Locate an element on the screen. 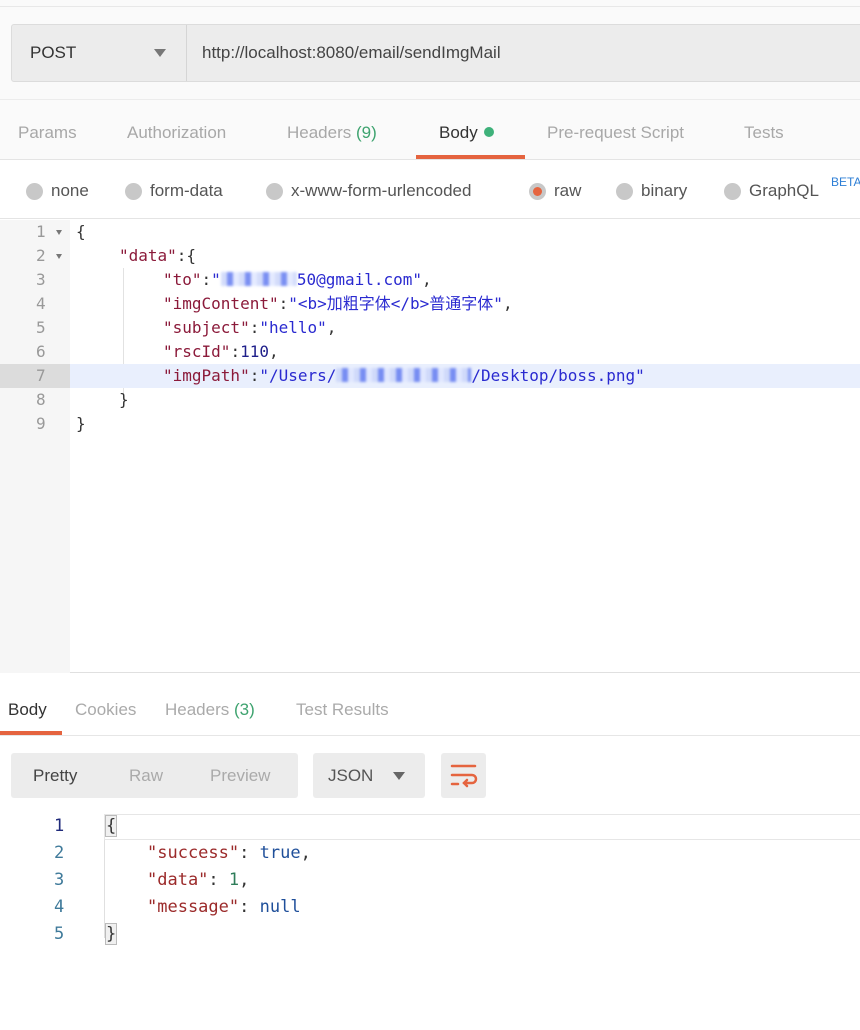 This screenshot has height=1030, width=860. tab-body: Body is located at coordinates (466, 133).